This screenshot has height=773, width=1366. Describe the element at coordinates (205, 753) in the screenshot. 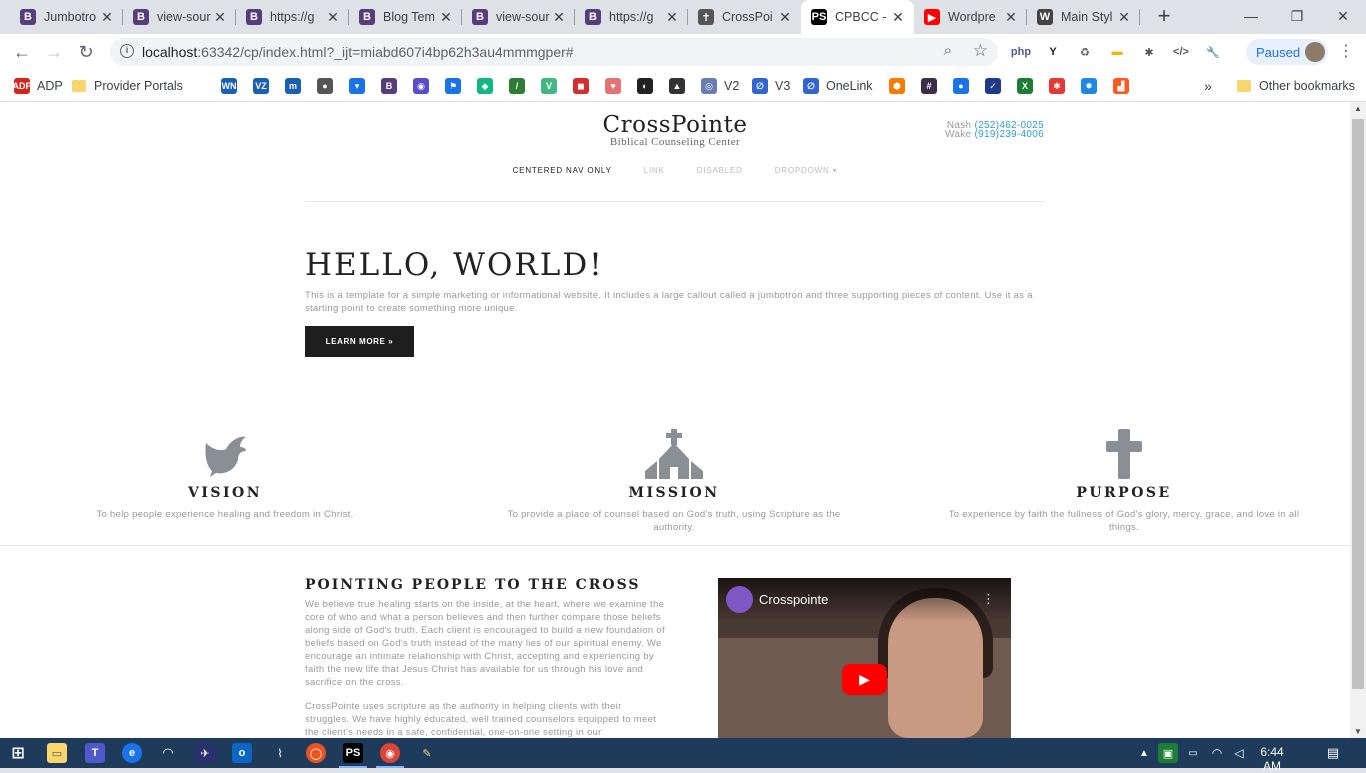

I see `app-icon: ✈` at that location.